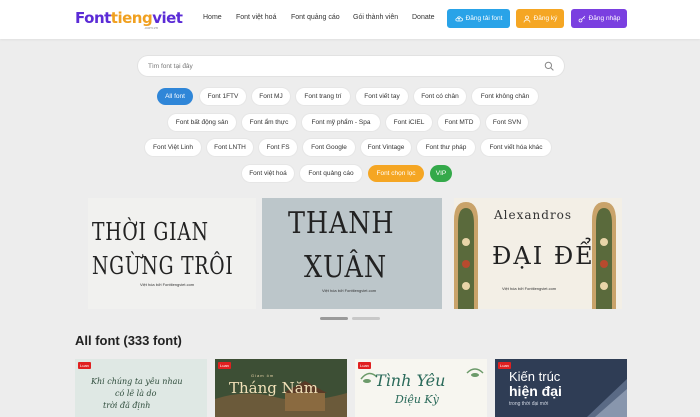 This screenshot has width=700, height=417. What do you see at coordinates (315, 17) in the screenshot?
I see `nav-font-quang-cao: Font quảng cáo` at bounding box center [315, 17].